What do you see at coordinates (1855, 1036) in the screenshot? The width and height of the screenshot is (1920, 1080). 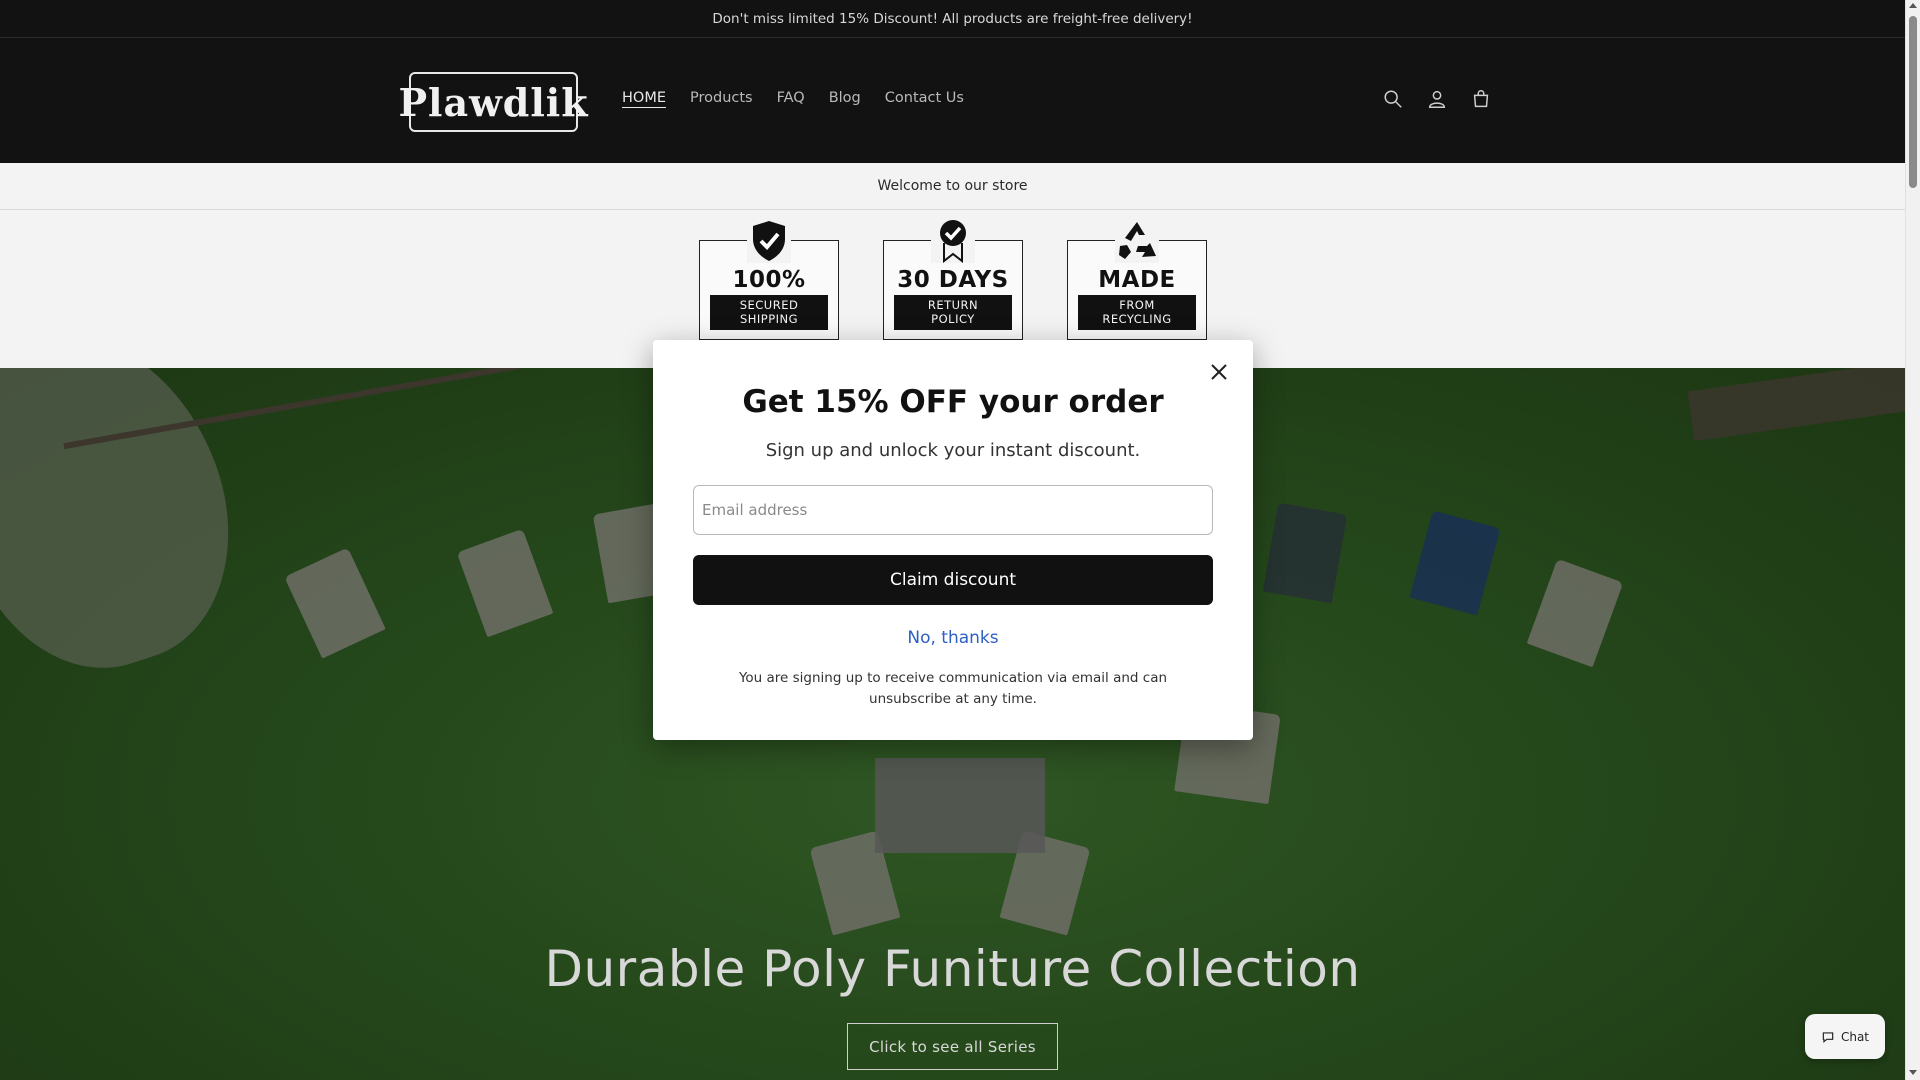 I see `chat-label: Chat` at bounding box center [1855, 1036].